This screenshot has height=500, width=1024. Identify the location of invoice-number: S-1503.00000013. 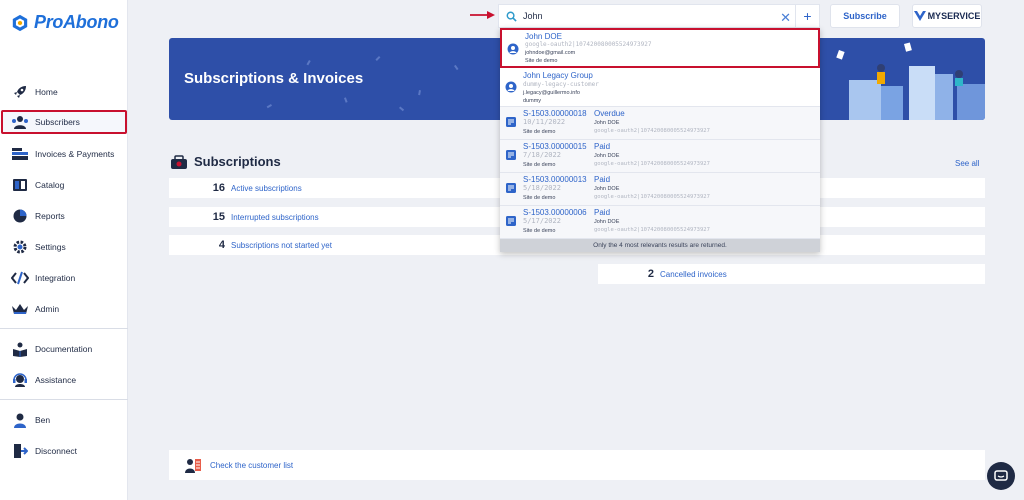
(555, 179).